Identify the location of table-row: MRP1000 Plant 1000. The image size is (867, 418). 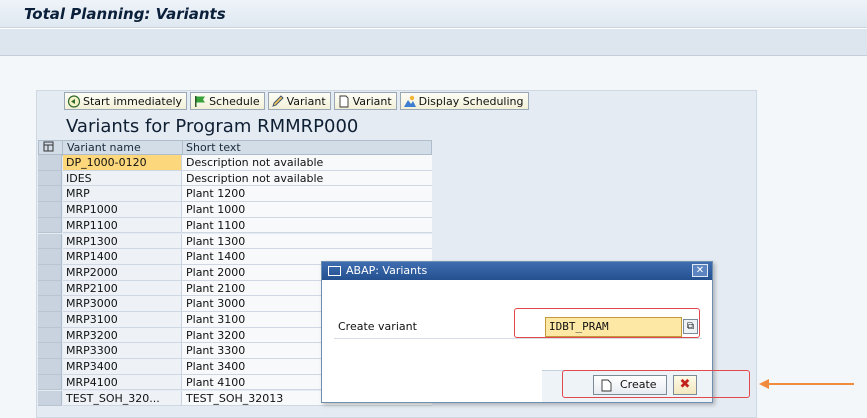
(235, 210).